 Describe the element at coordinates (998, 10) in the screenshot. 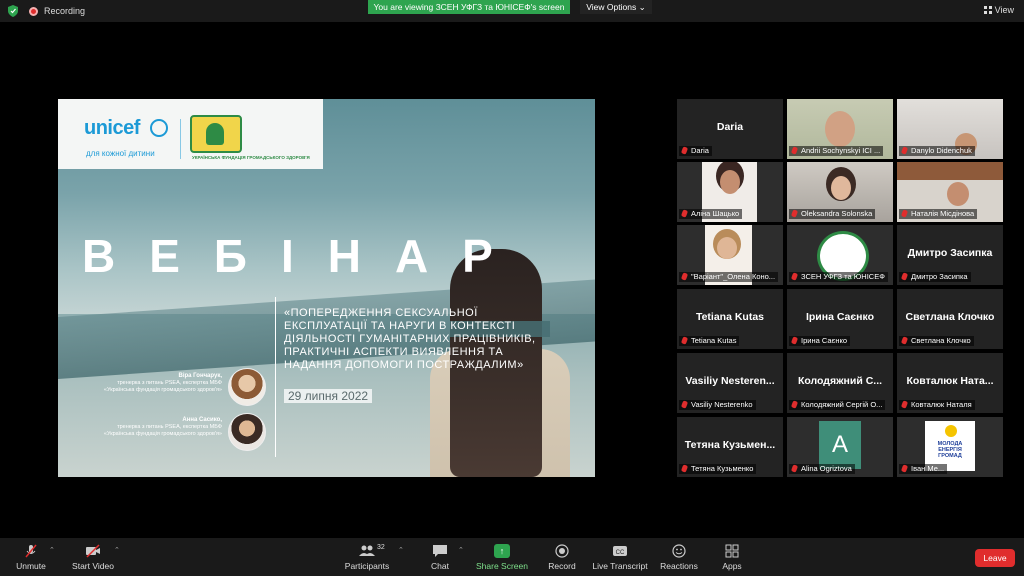

I see `view-button: View` at that location.